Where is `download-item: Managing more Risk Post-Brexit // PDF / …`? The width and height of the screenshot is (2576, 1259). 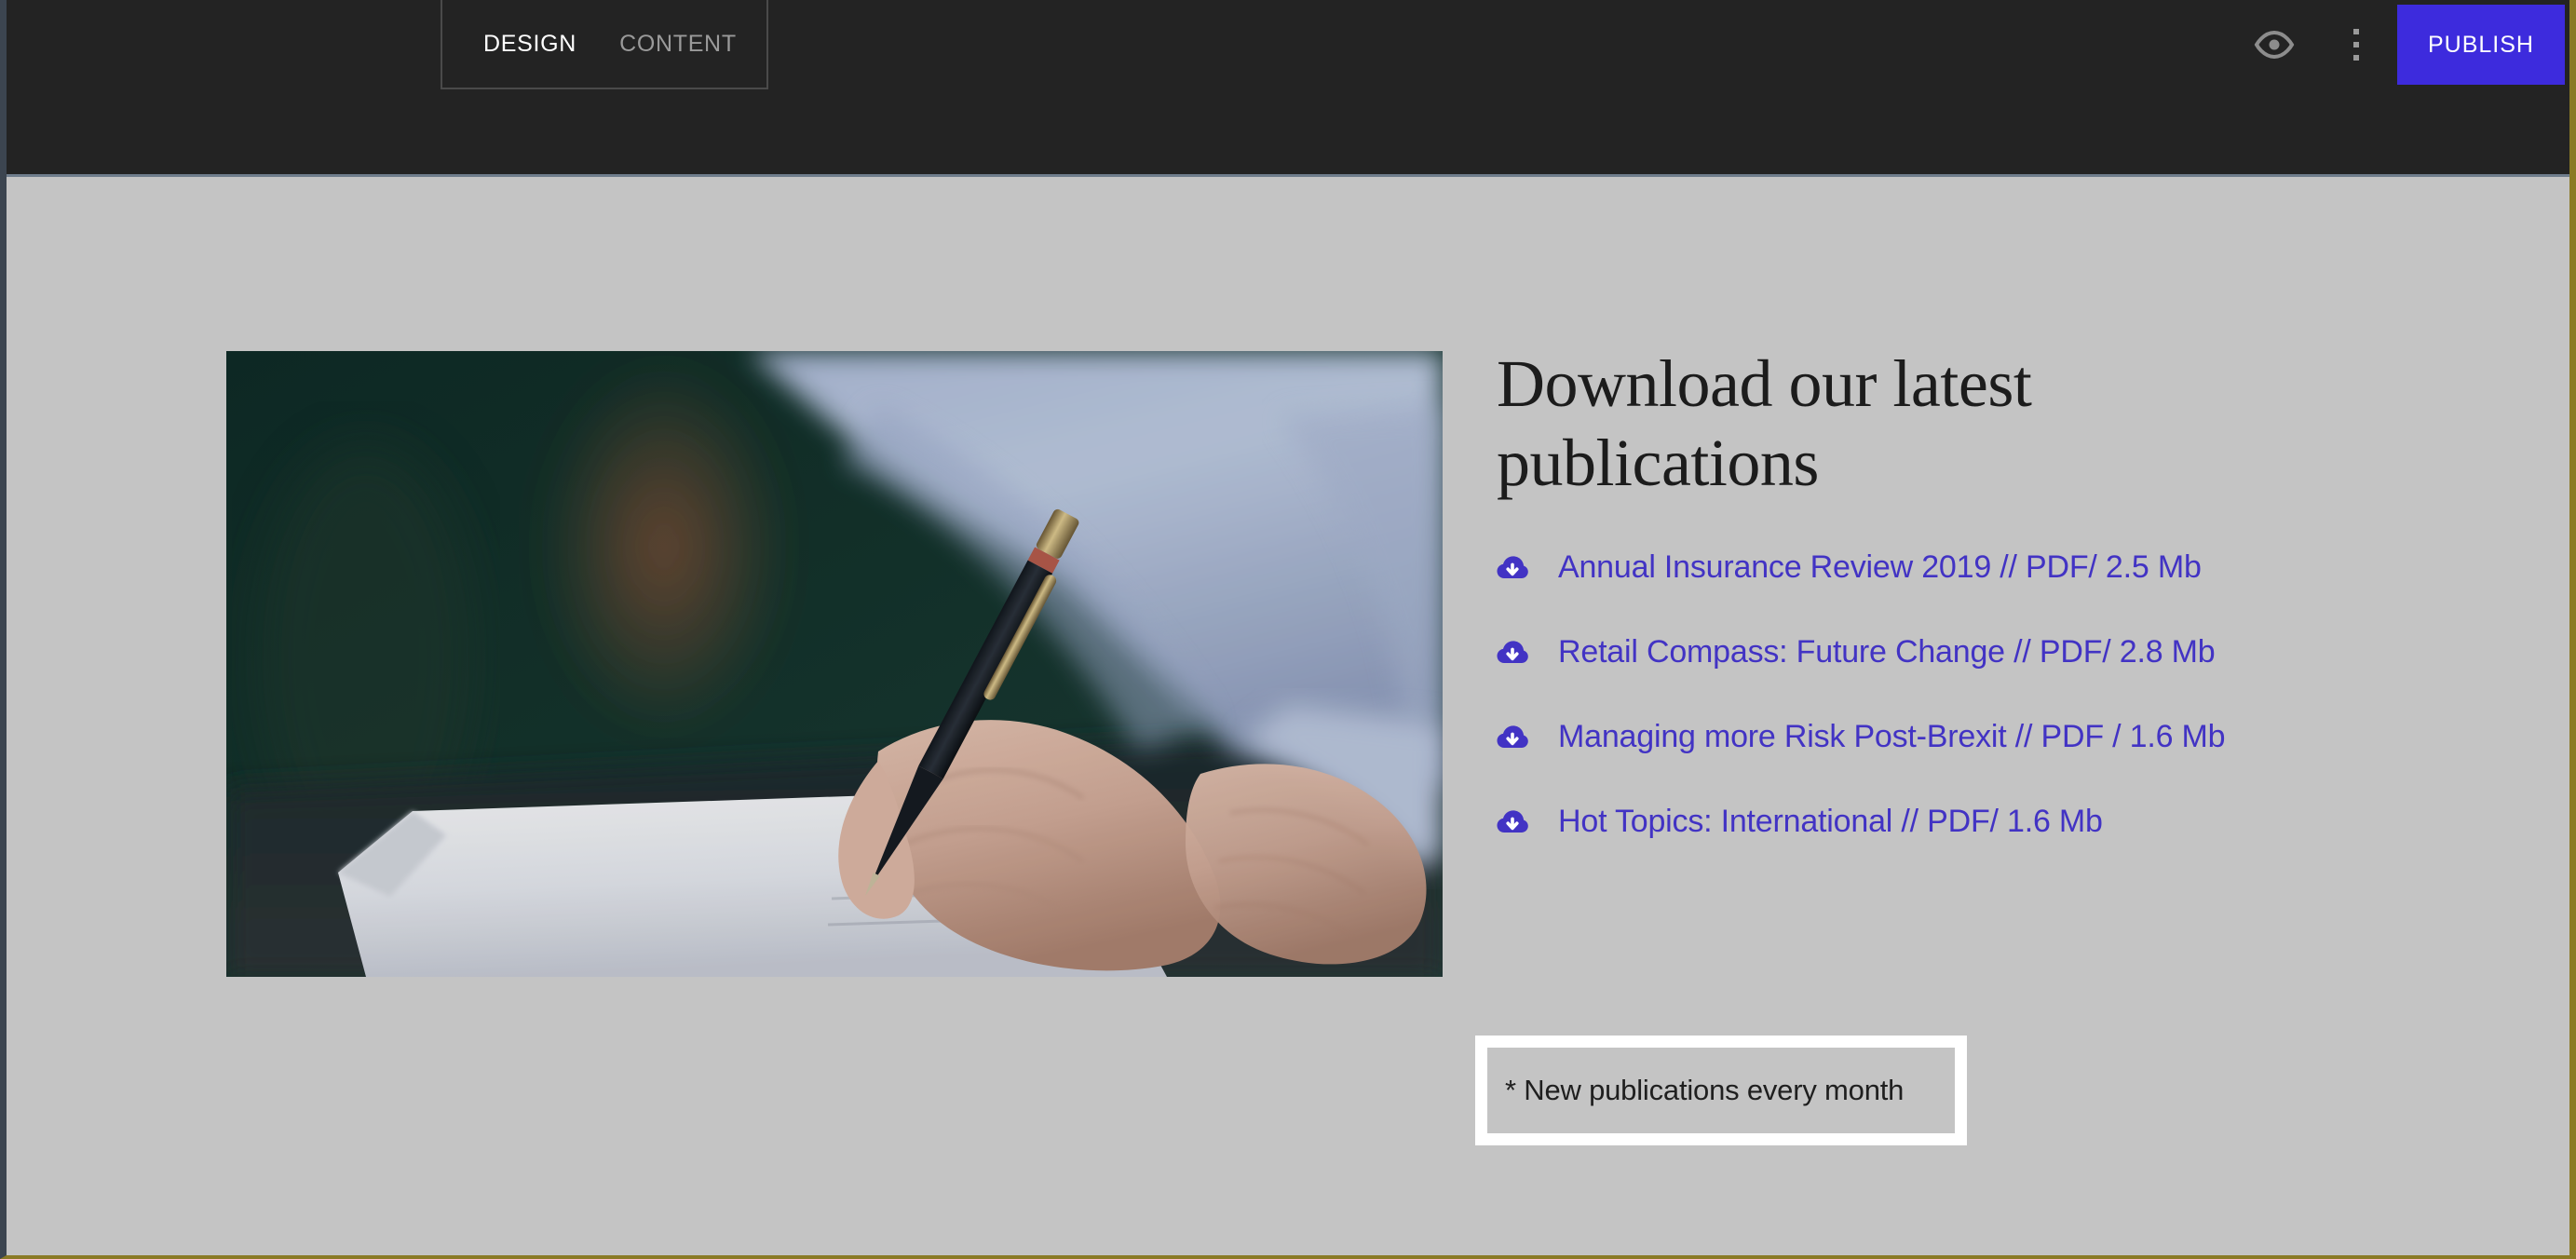 download-item: Managing more Risk Post-Brexit // PDF / … is located at coordinates (1963, 737).